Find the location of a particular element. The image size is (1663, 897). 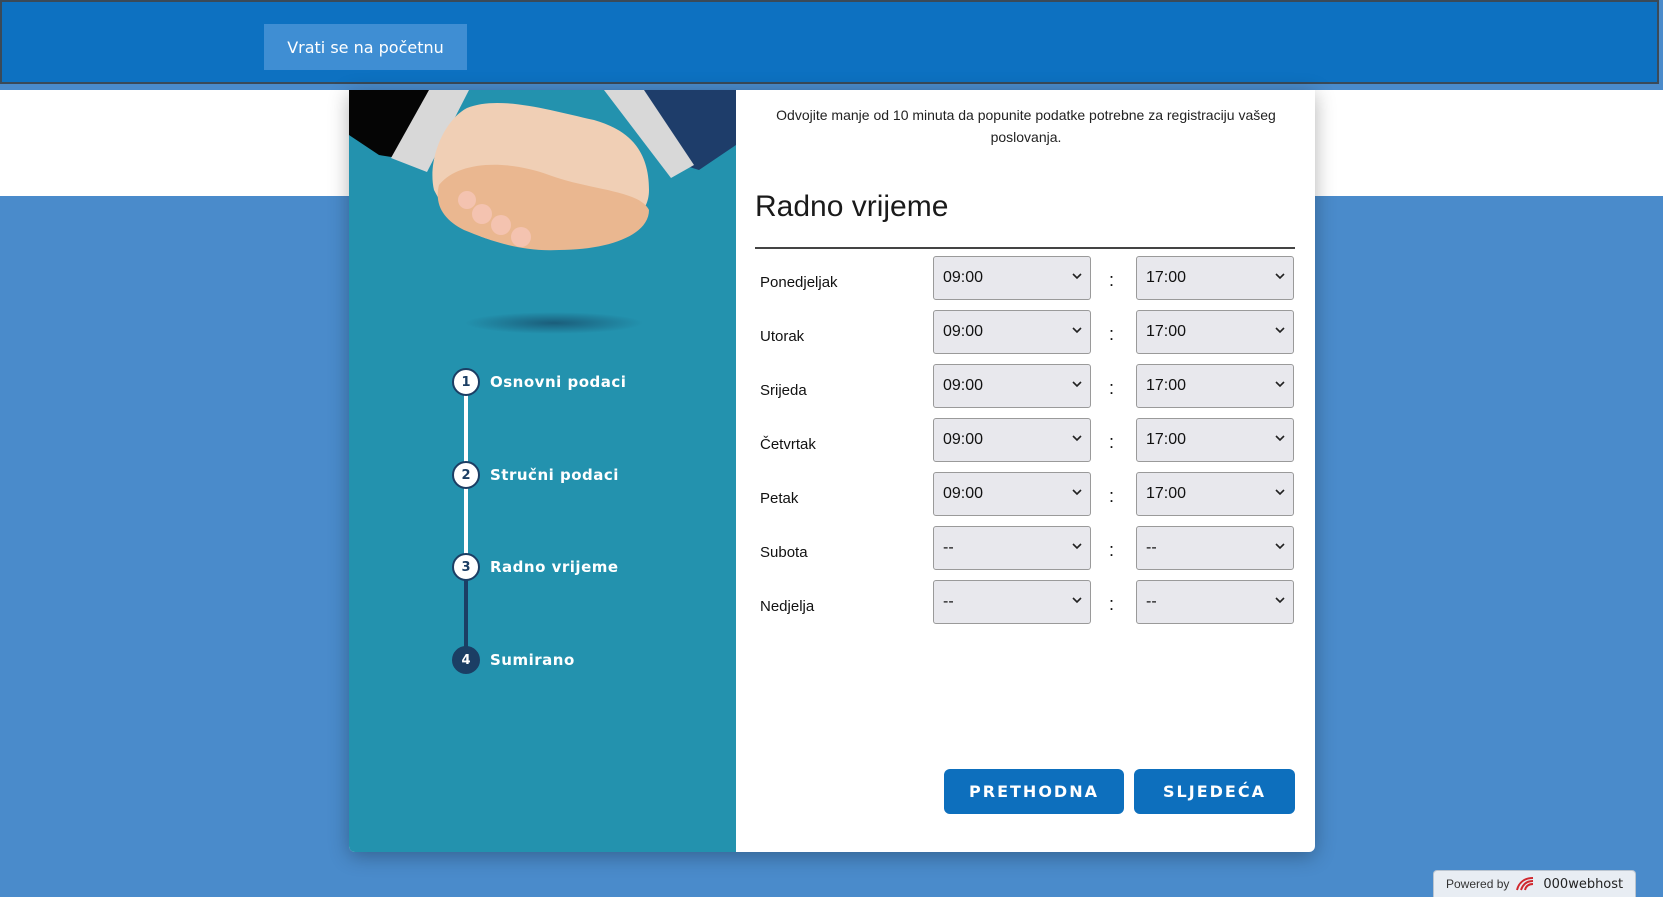

top-navbar: Vrati se na početnu is located at coordinates (829, 42).